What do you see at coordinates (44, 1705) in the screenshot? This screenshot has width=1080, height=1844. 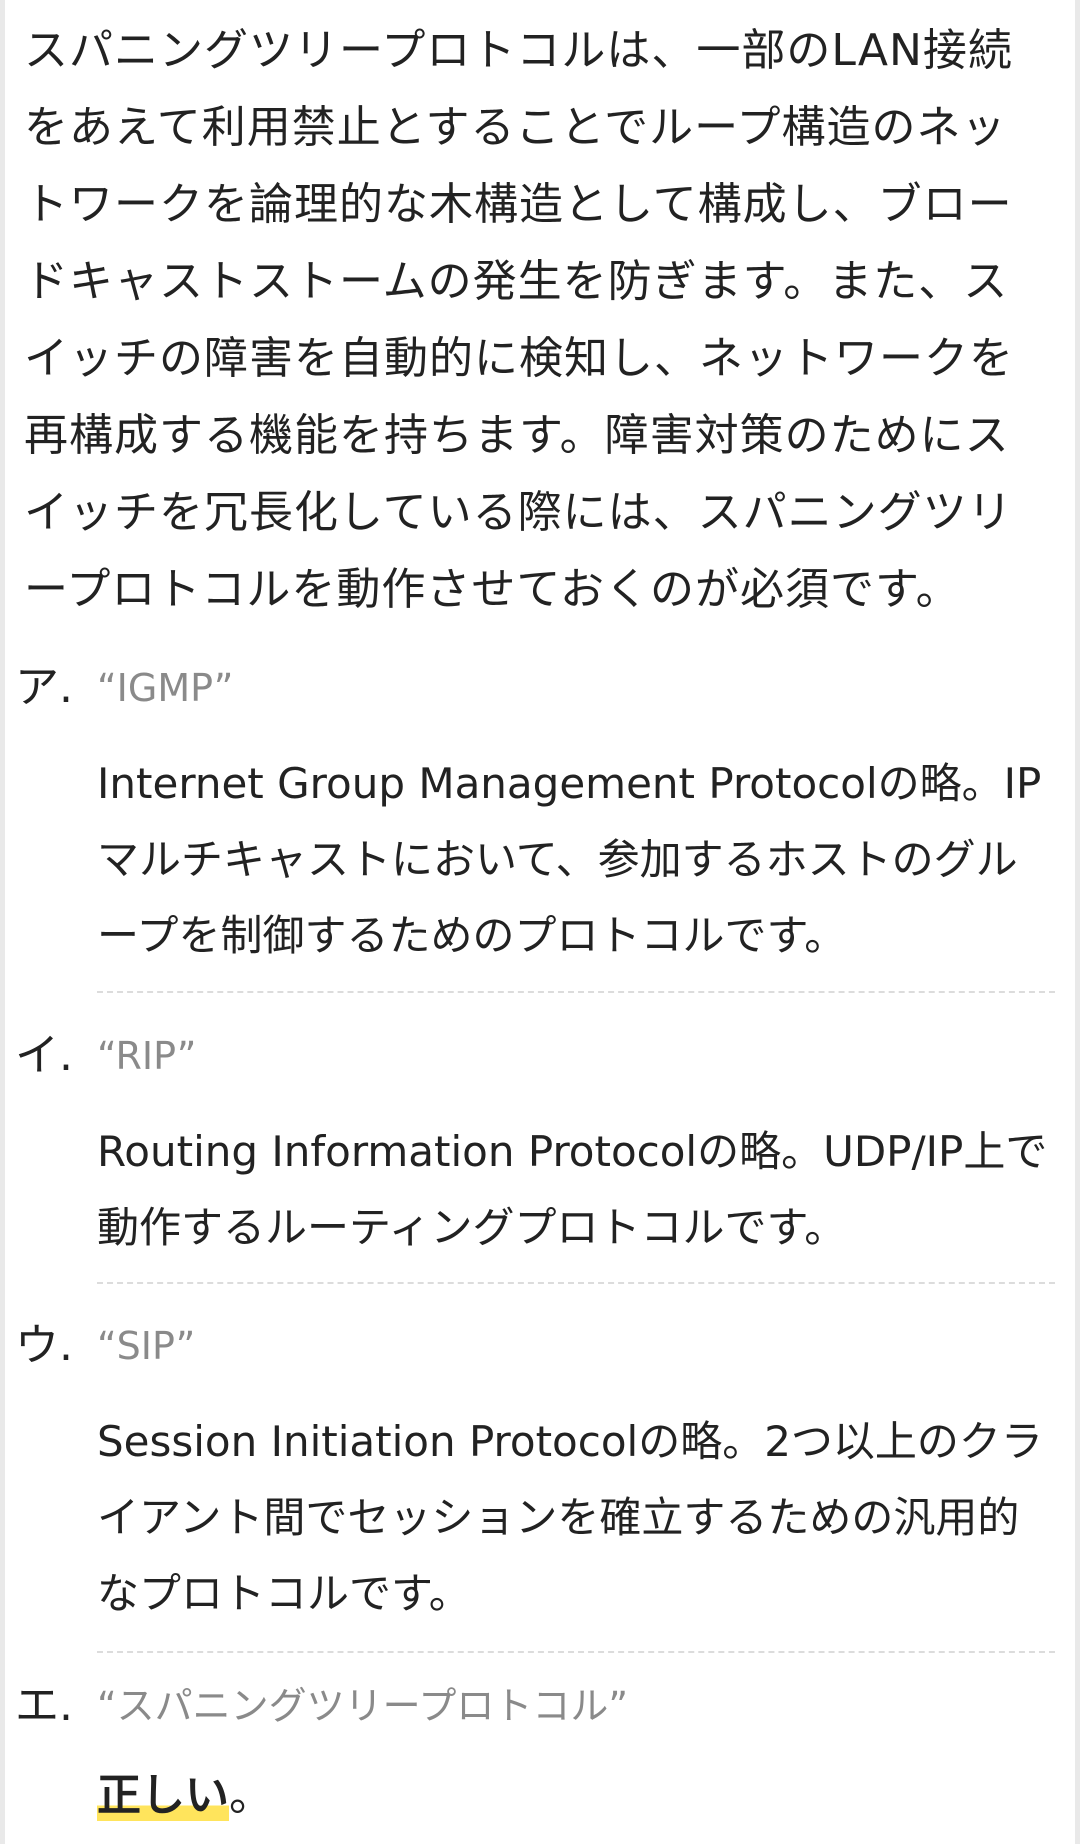 I see `choice-label: エ.` at bounding box center [44, 1705].